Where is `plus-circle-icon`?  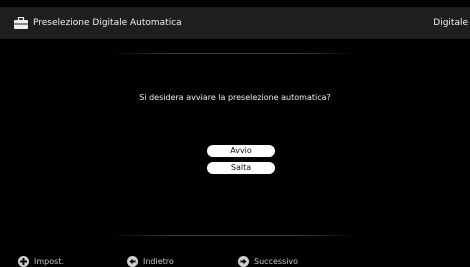 plus-circle-icon is located at coordinates (23, 261).